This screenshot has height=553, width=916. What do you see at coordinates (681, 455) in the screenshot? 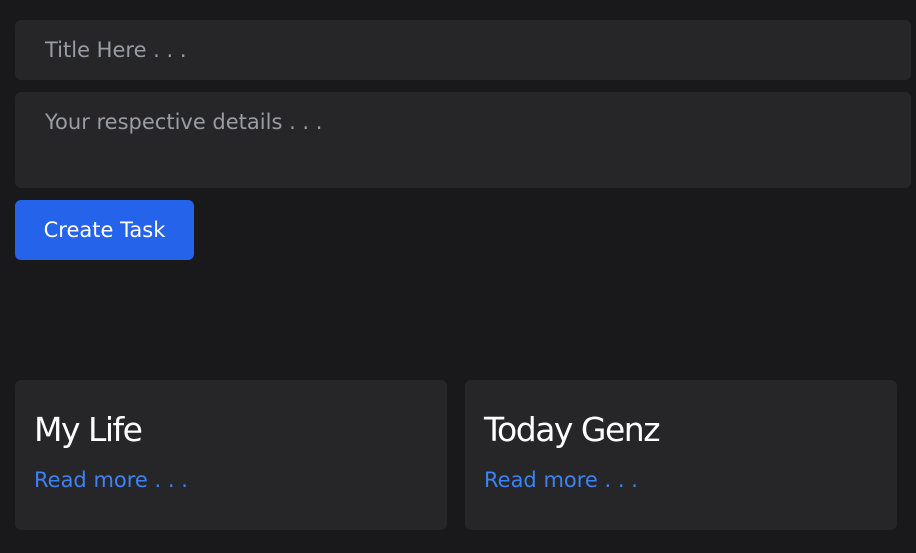
I see `task-card: Today Genz Read more . . .` at bounding box center [681, 455].